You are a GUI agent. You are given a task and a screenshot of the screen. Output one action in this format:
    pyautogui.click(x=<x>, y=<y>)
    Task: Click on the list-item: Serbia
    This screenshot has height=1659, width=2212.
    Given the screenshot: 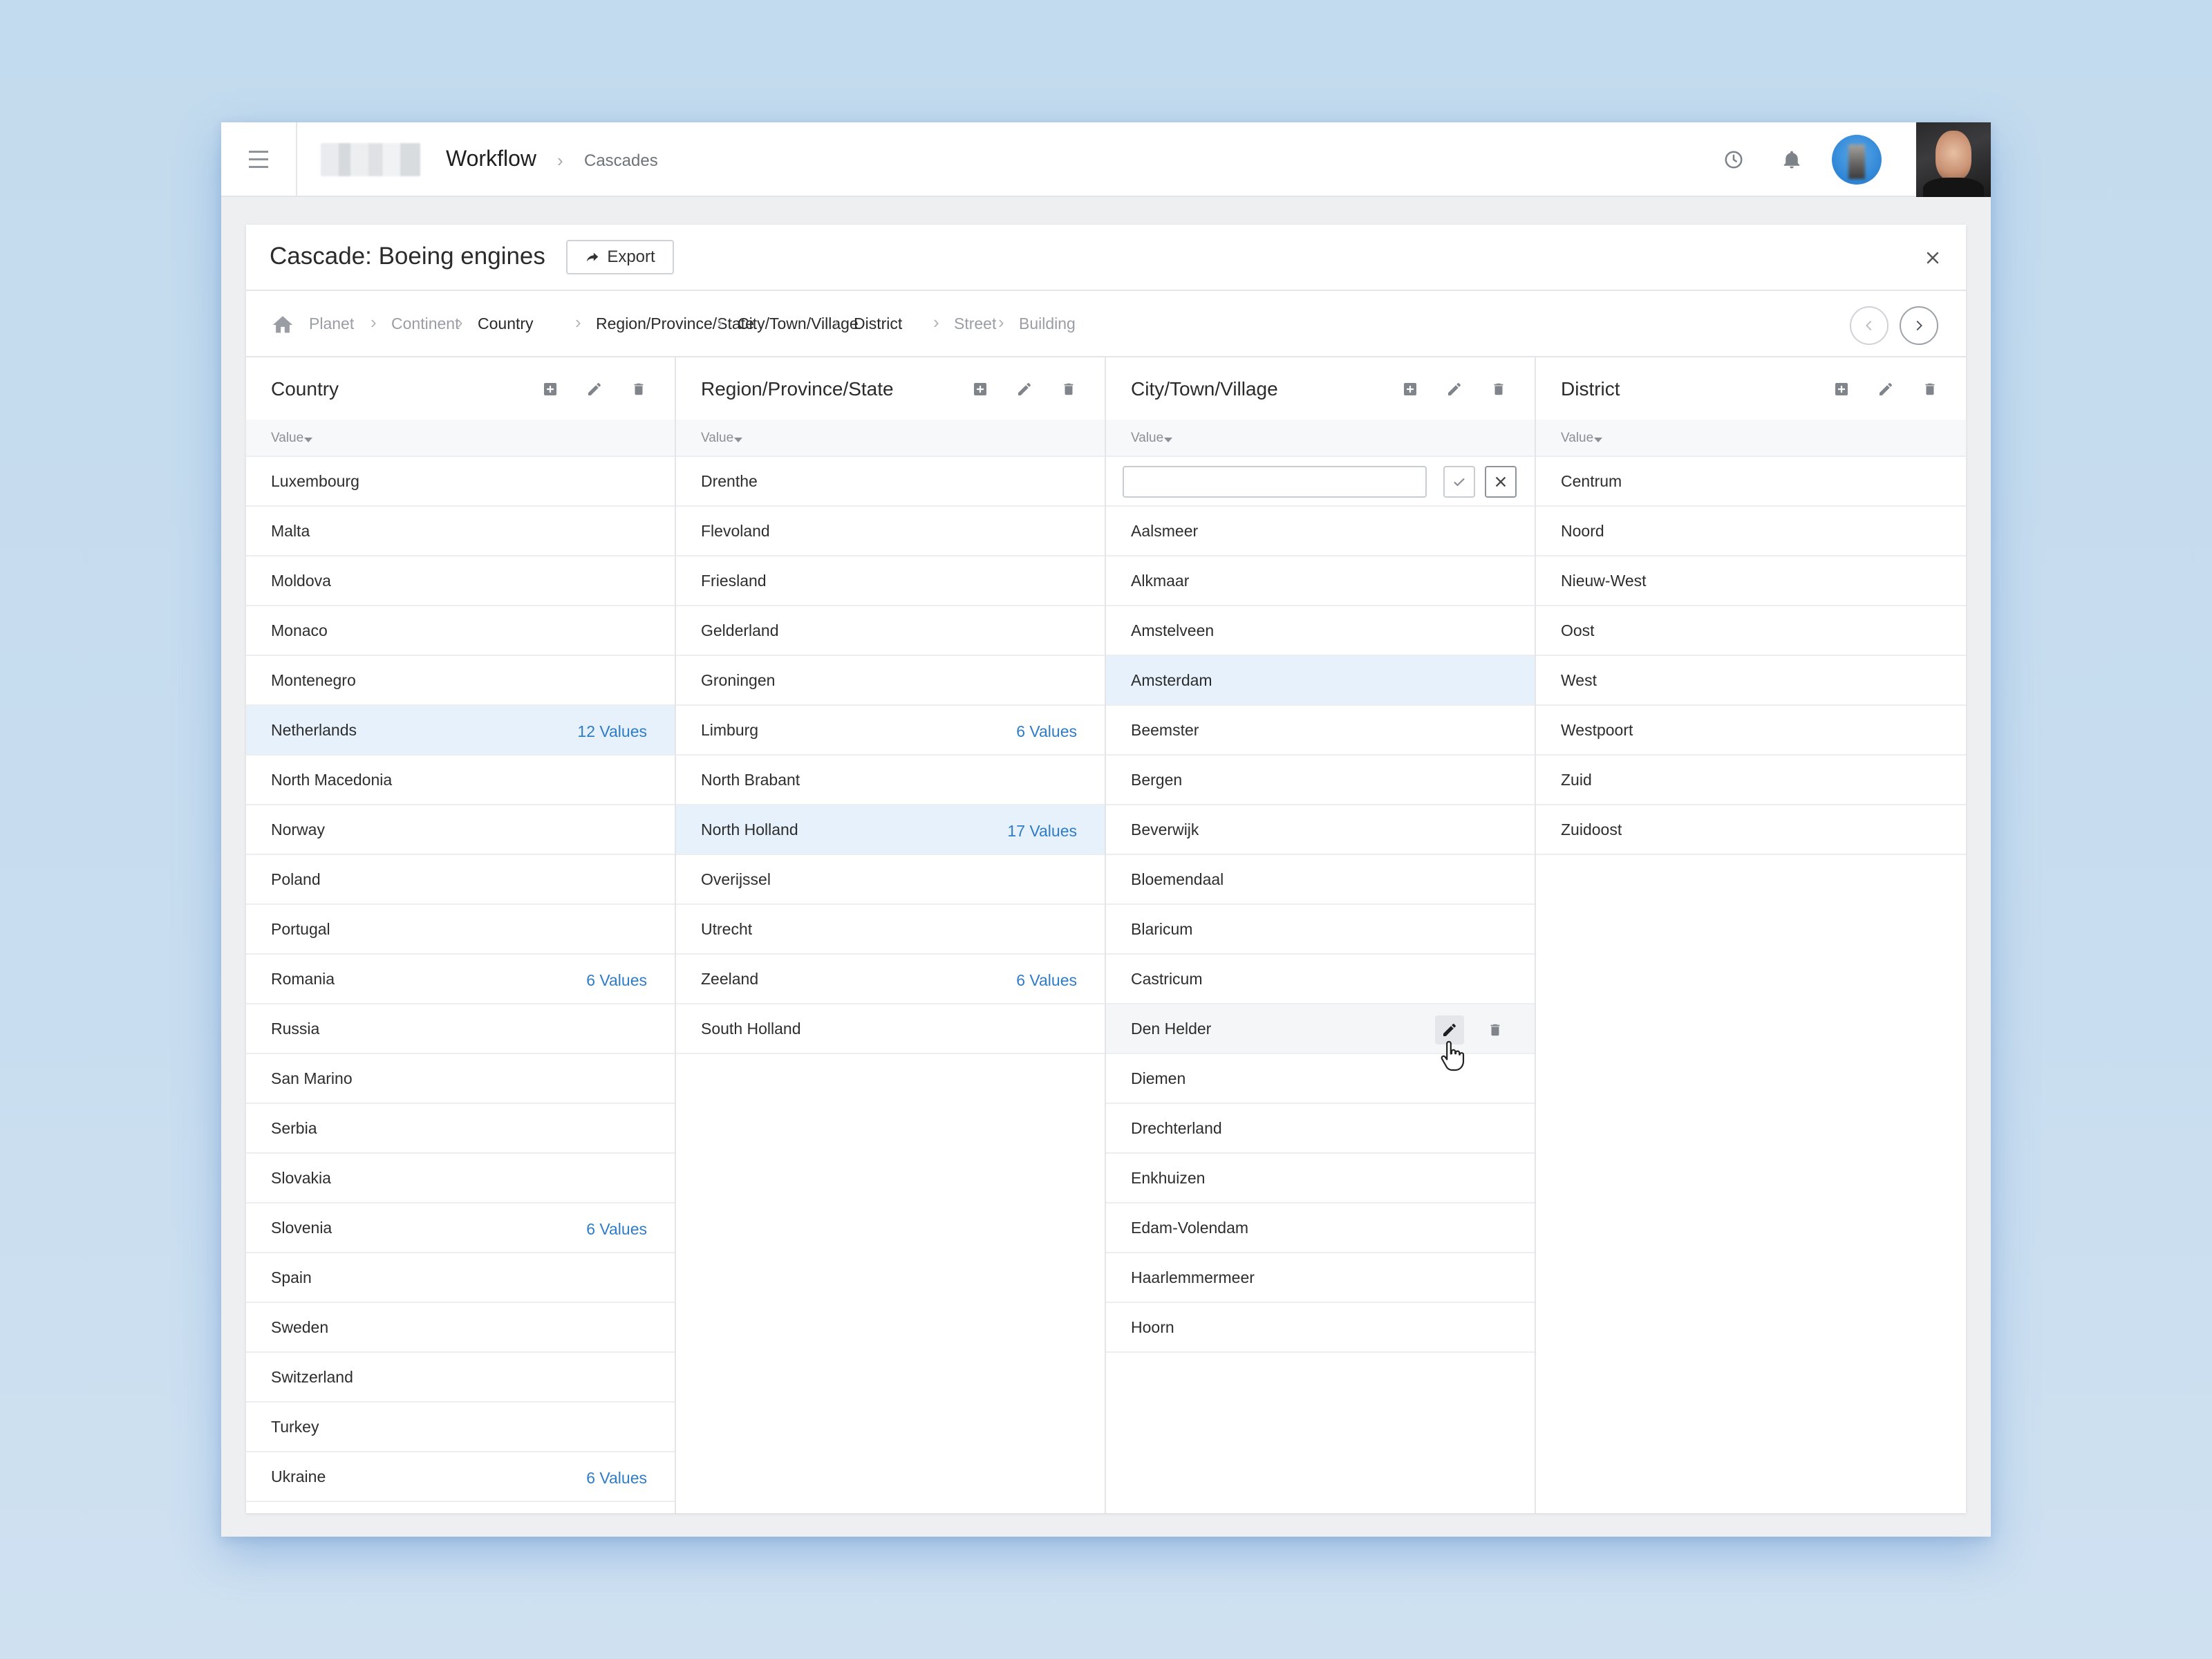 What is the action you would take?
    pyautogui.click(x=460, y=1129)
    